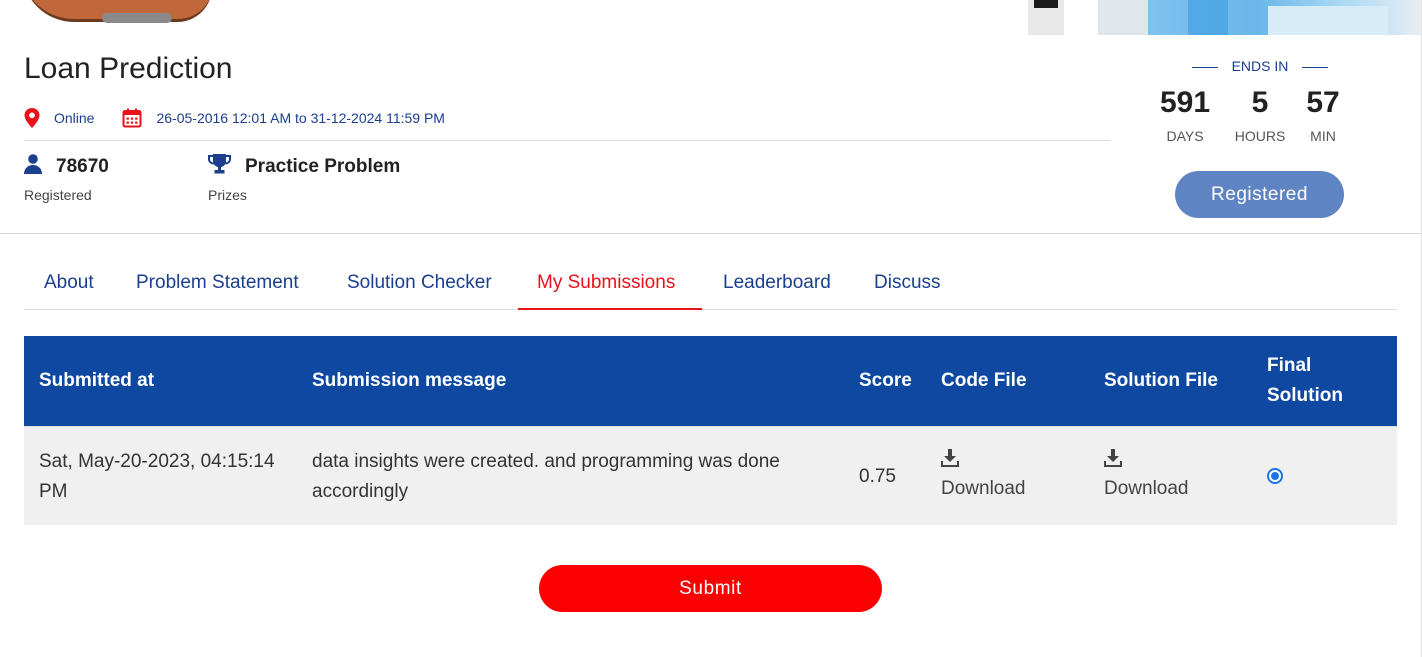 This screenshot has width=1422, height=657. What do you see at coordinates (97, 380) in the screenshot?
I see `header-submitted-at: Submitted at` at bounding box center [97, 380].